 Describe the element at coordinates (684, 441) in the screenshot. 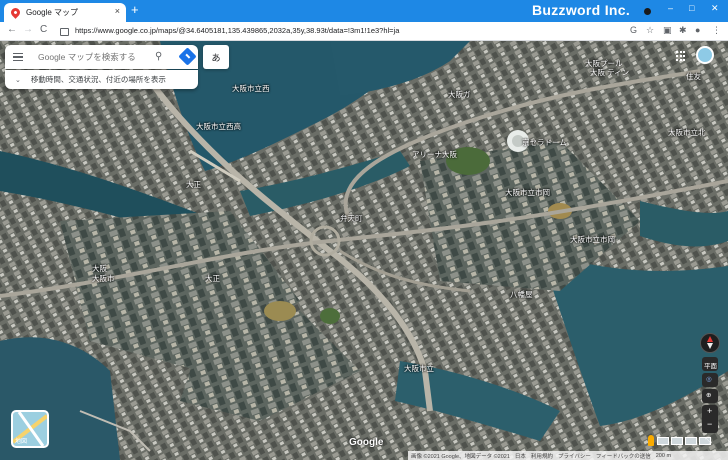

I see `imagery-thumbnails` at that location.